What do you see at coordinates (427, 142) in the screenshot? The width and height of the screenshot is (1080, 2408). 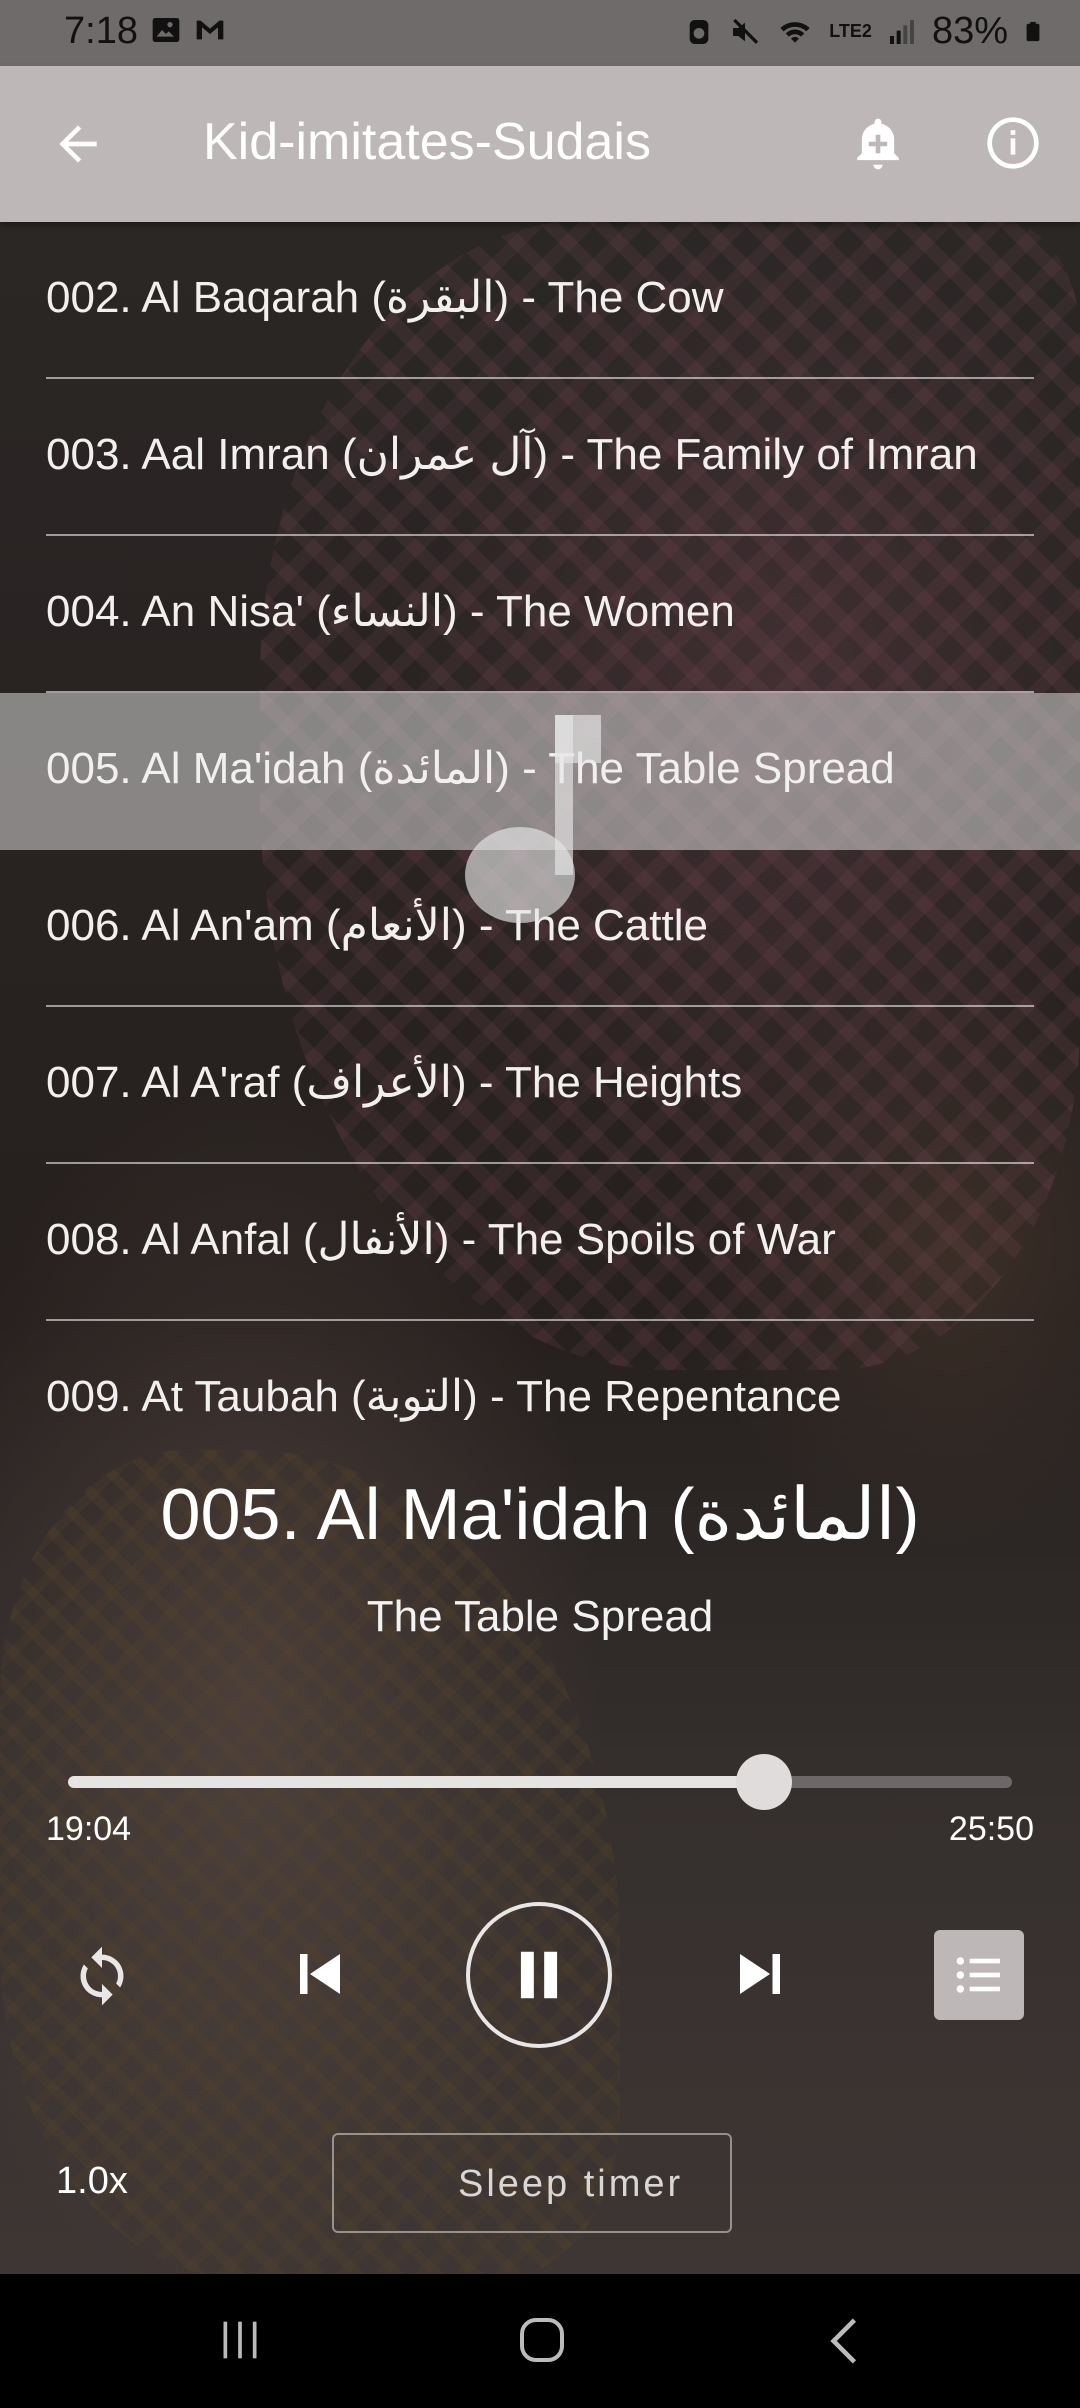 I see `page-title: Kid-imitates-Sudais` at bounding box center [427, 142].